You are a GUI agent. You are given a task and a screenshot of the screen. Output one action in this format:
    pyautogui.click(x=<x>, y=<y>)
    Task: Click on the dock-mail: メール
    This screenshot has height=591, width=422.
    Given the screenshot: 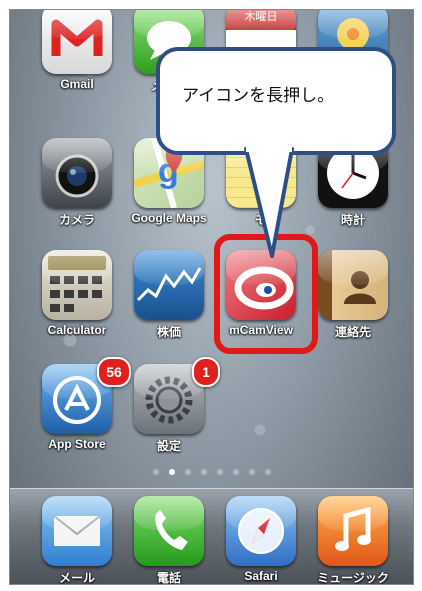 What is the action you would take?
    pyautogui.click(x=77, y=540)
    